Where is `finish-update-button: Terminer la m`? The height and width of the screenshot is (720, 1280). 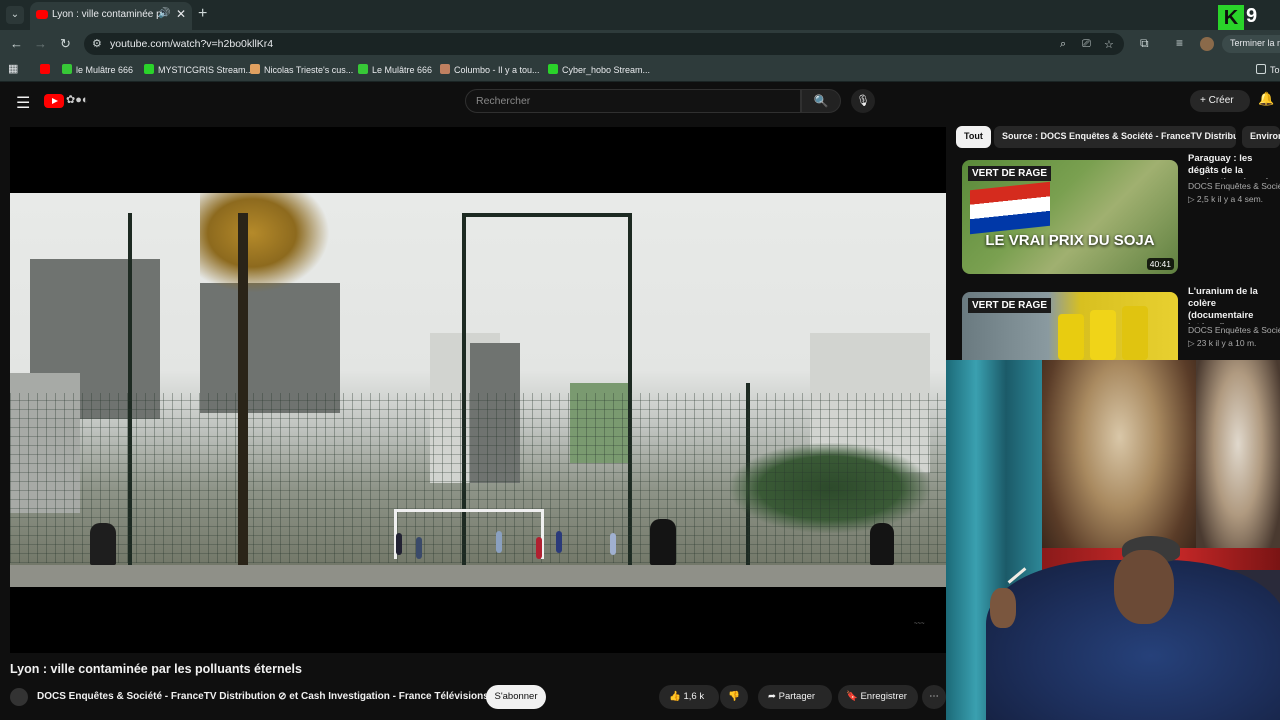
finish-update-button: Terminer la m is located at coordinates (1251, 44).